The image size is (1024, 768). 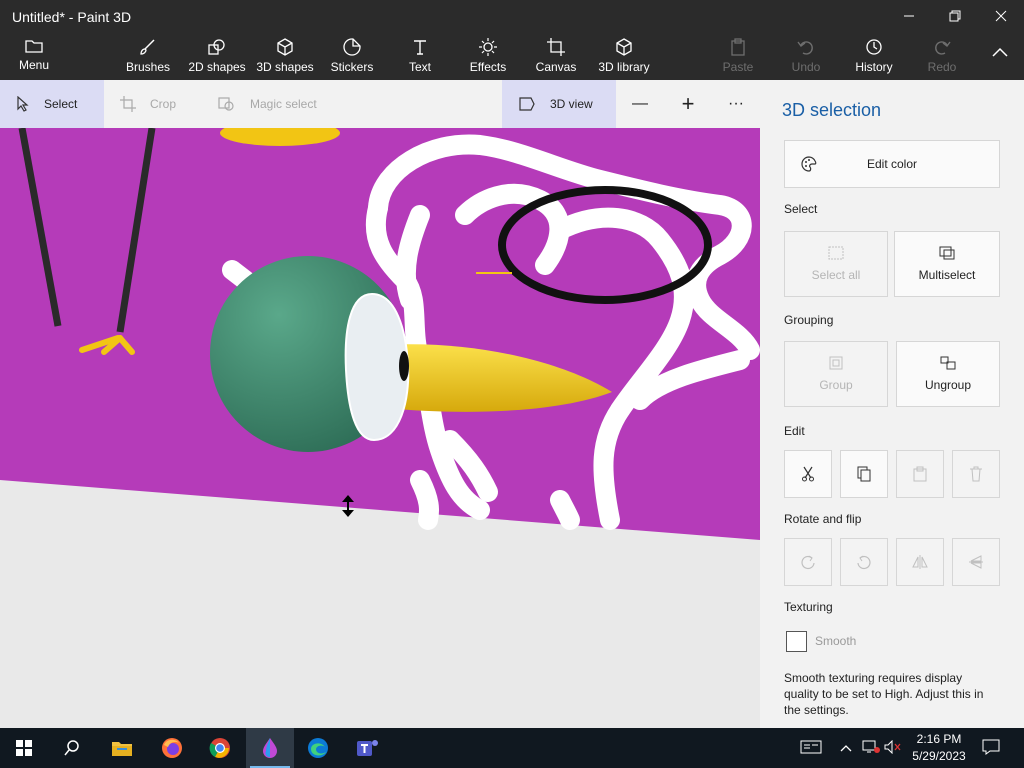 I want to click on taskbar-firefox, so click(x=172, y=748).